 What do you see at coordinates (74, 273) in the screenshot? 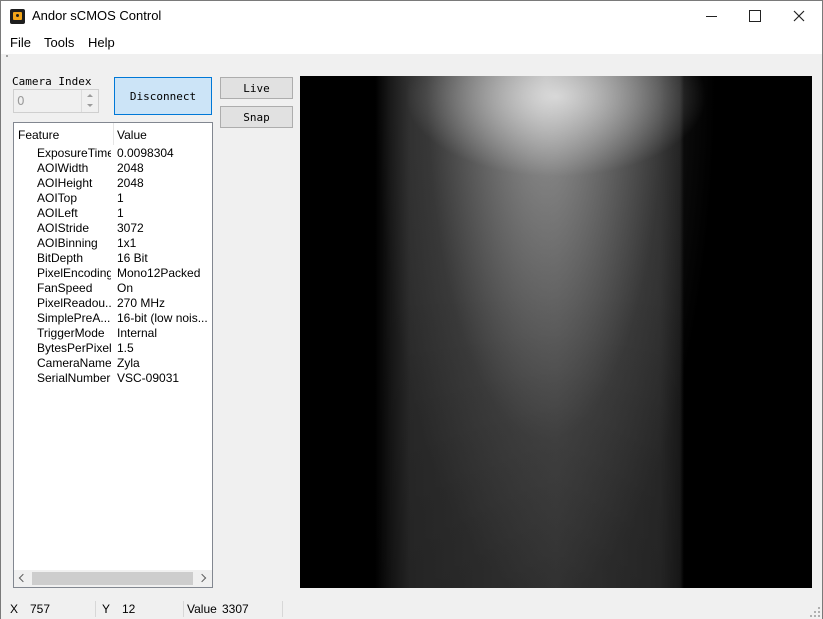
I see `feature-name: PixelEncoding` at bounding box center [74, 273].